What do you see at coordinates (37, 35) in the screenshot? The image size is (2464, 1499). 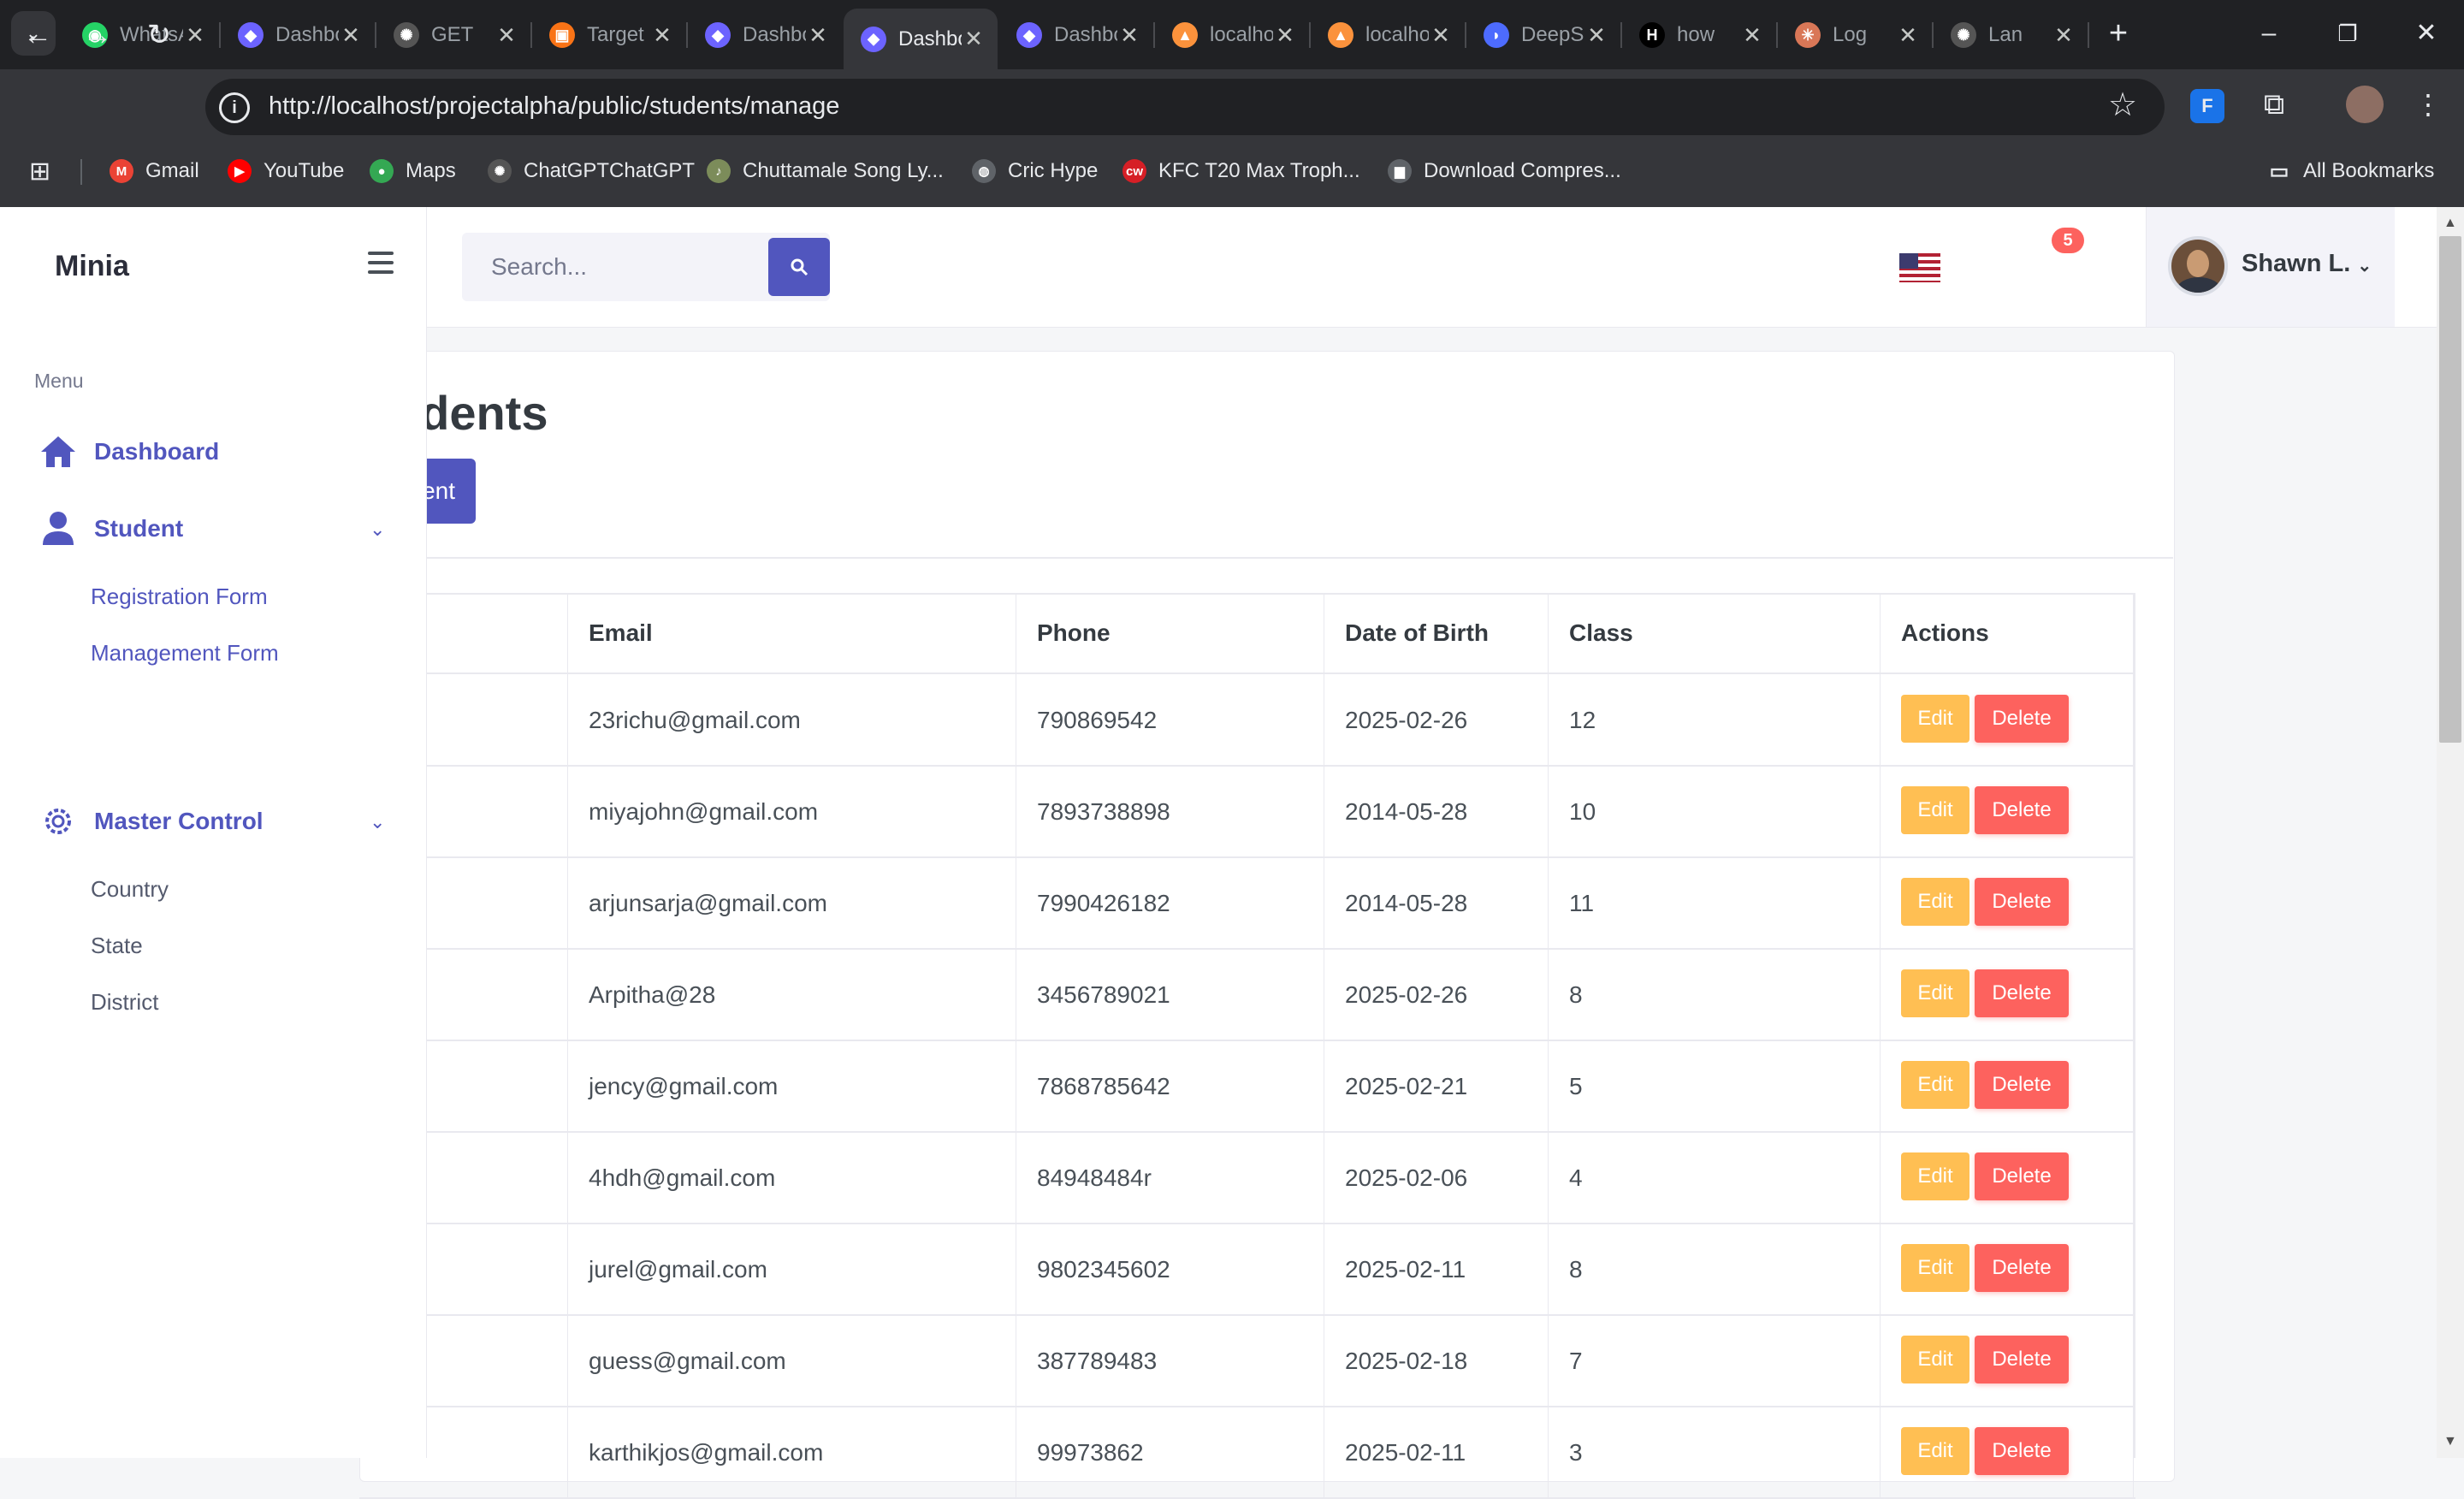 I see `back-arrow-icon: ←` at bounding box center [37, 35].